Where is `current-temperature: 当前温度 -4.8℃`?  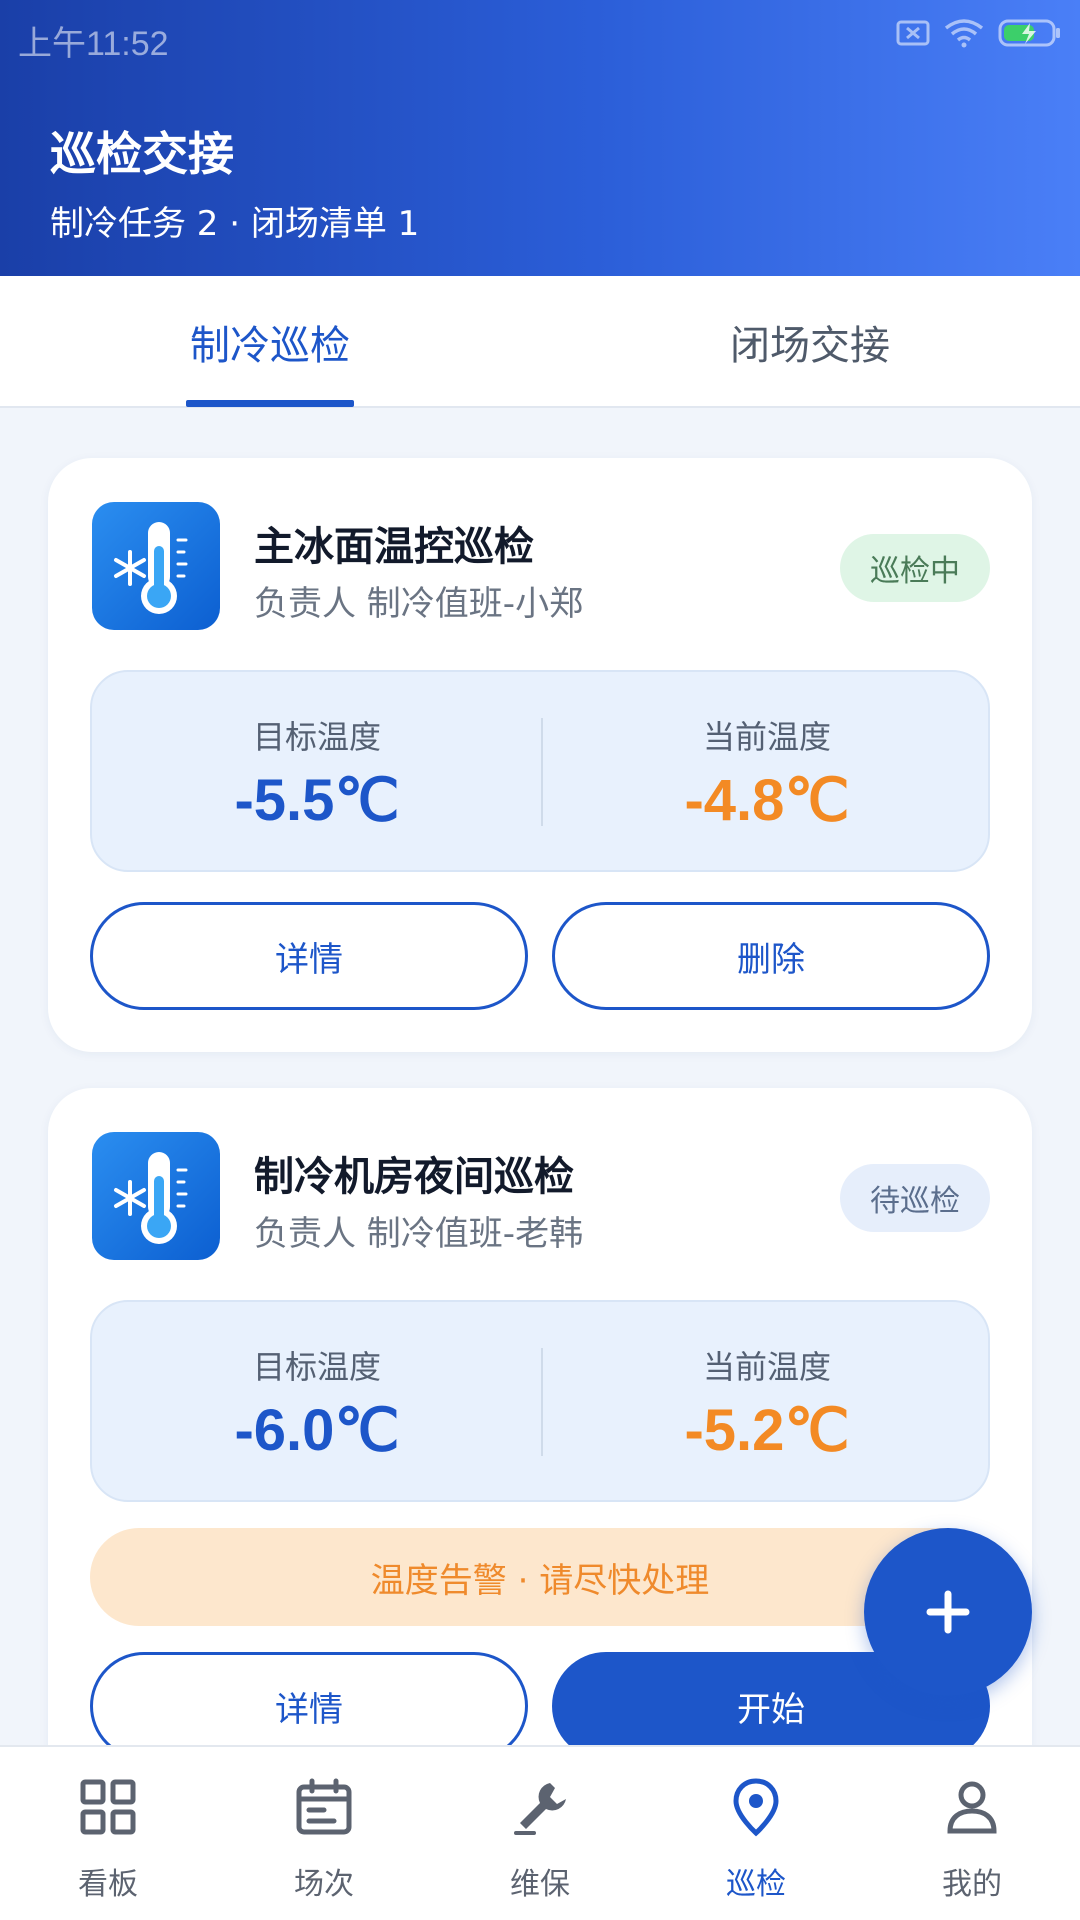 current-temperature: 当前温度 -4.8℃ is located at coordinates (767, 773).